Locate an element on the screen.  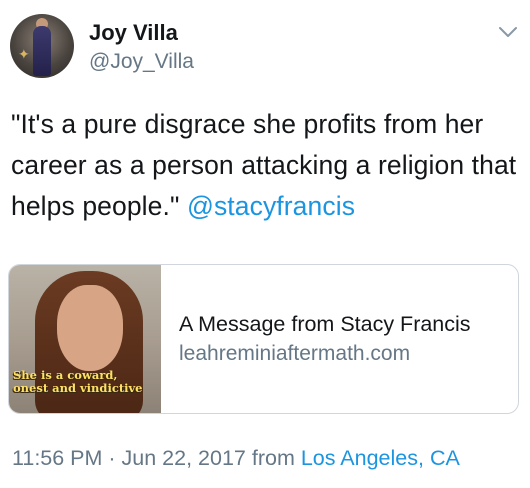
author-handle: @Joy_Villa is located at coordinates (141, 62).